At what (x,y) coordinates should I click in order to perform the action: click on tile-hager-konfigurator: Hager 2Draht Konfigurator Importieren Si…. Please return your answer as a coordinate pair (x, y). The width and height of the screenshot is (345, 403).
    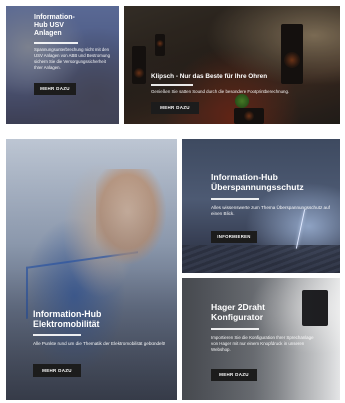
    Looking at the image, I should click on (261, 339).